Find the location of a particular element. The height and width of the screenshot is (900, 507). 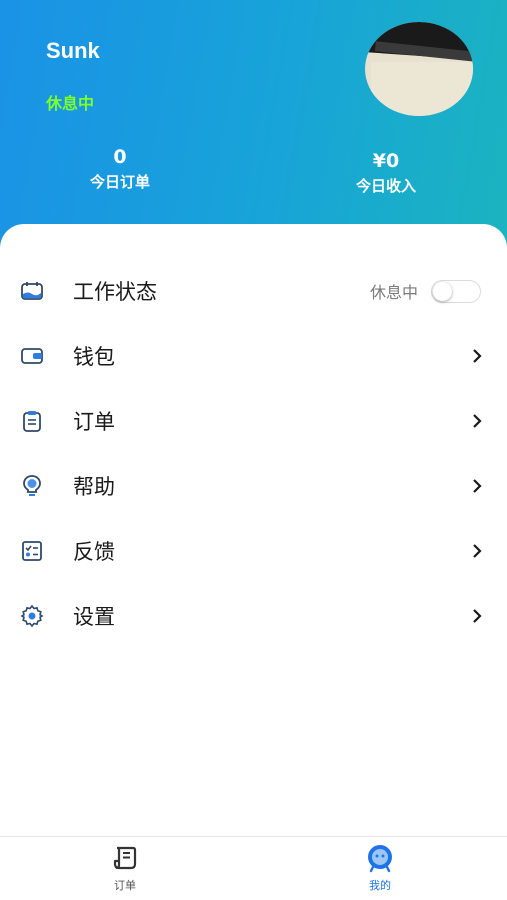

tab-mine-label: 我的 is located at coordinates (380, 885).